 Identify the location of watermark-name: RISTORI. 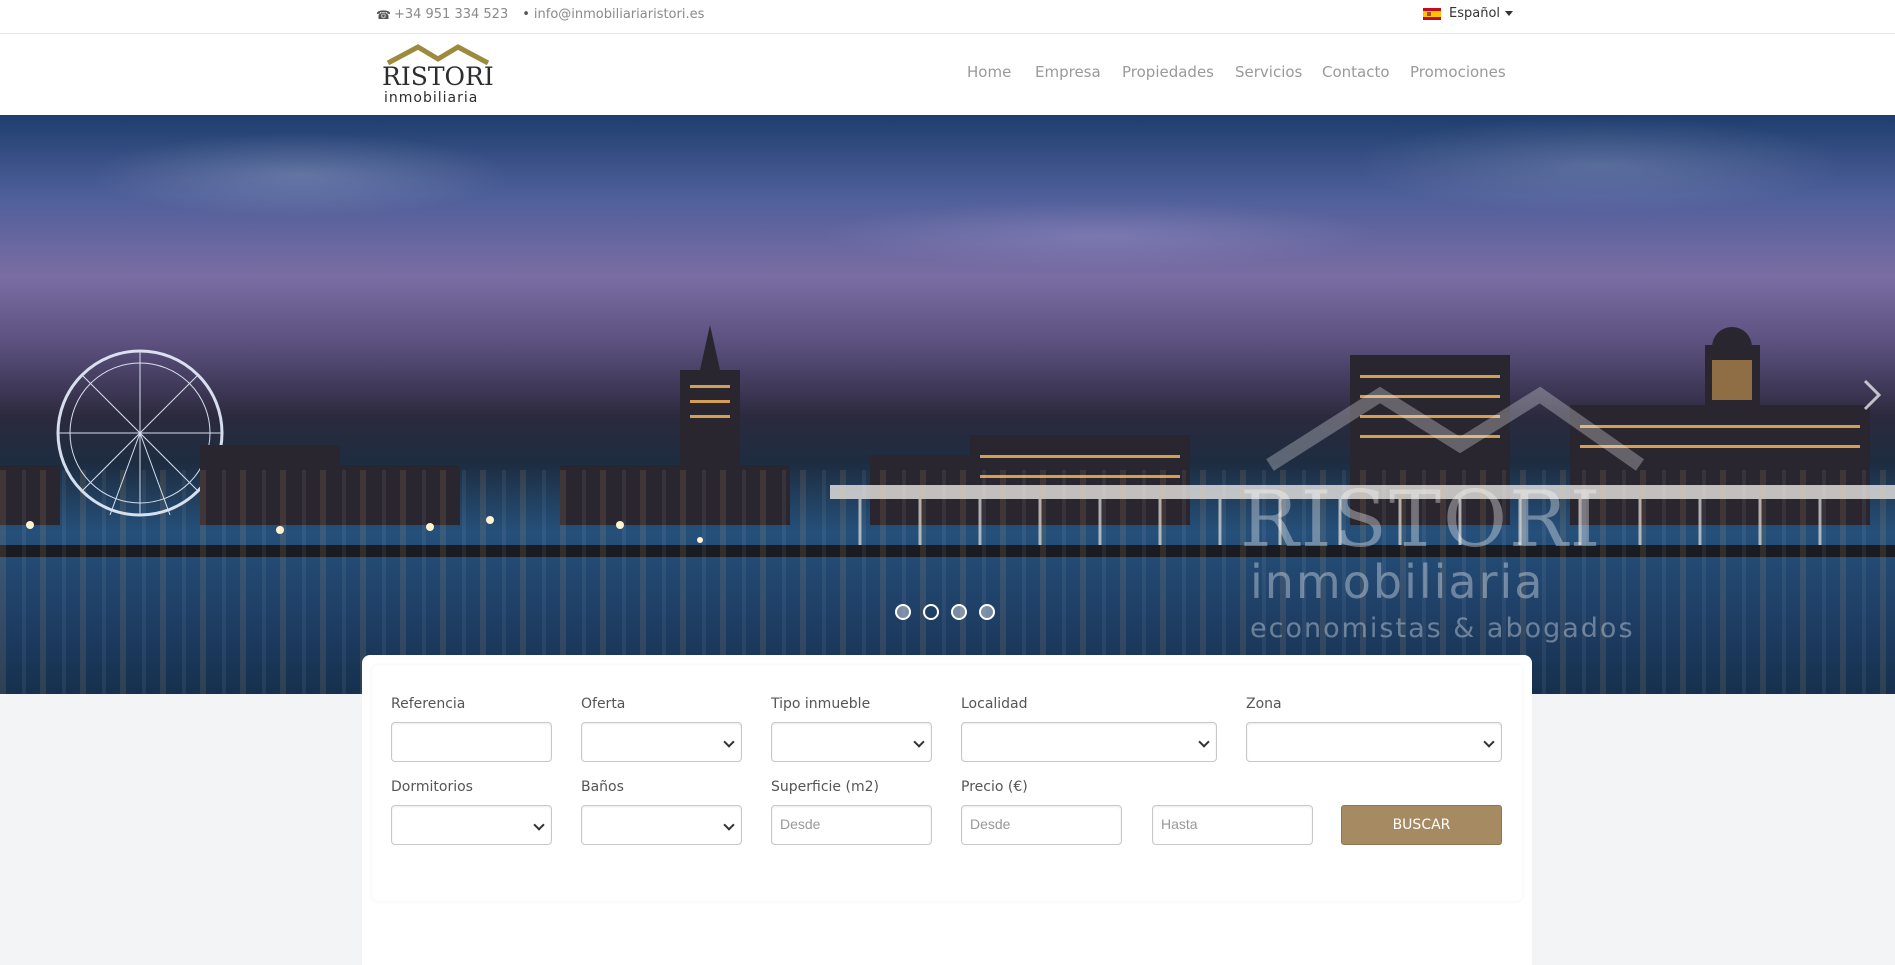
(1421, 520).